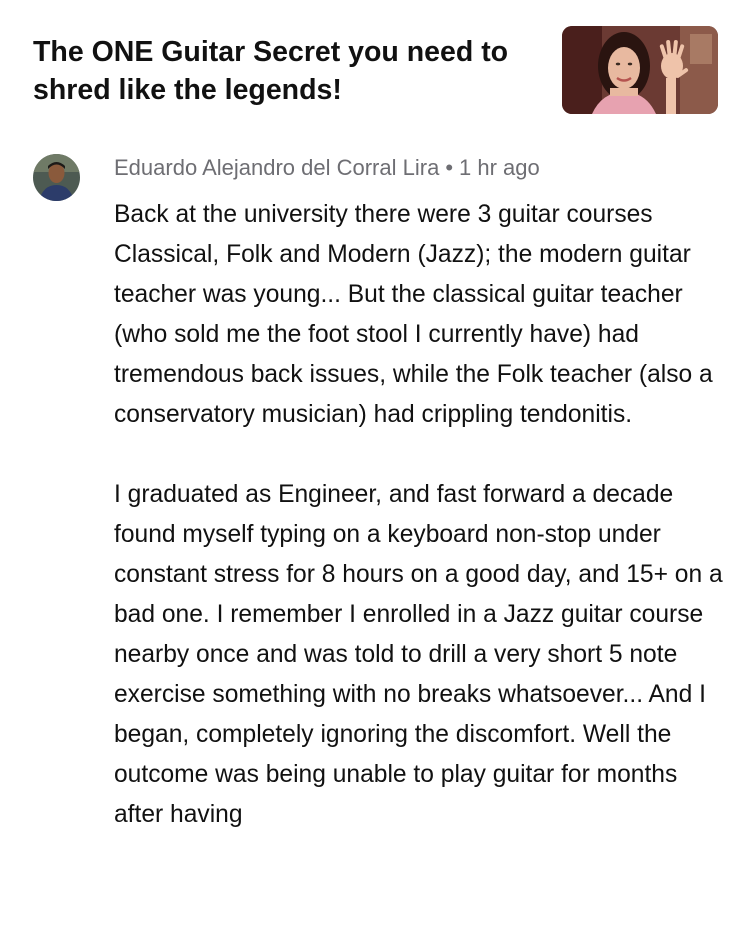 This screenshot has height=952, width=750. I want to click on comment-author: Eduardo Alejandro del Corral Lira, so click(276, 167).